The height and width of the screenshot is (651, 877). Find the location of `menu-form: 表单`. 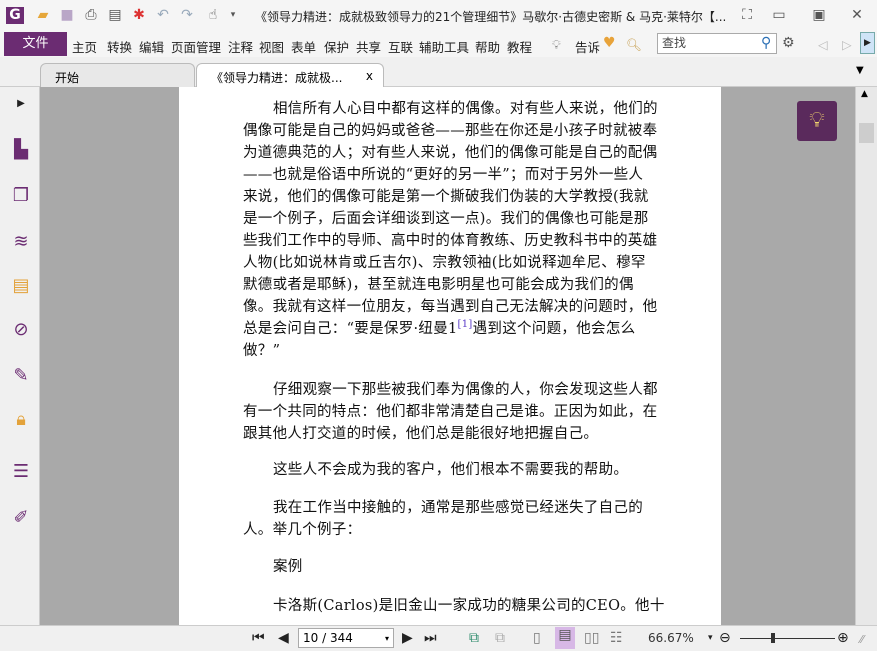

menu-form: 表单 is located at coordinates (303, 46).